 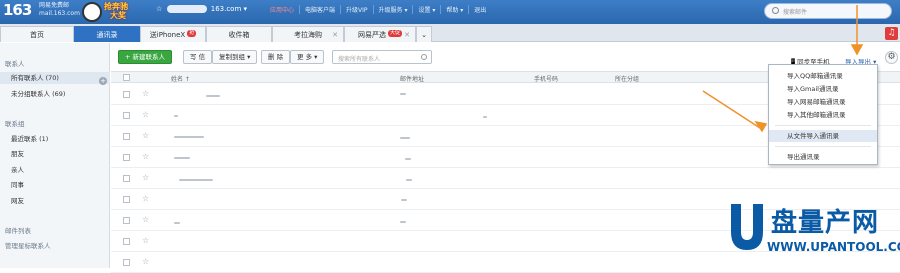 What do you see at coordinates (823, 102) in the screenshot?
I see `menu-item-import-netease: 导入网易邮箱通讯录` at bounding box center [823, 102].